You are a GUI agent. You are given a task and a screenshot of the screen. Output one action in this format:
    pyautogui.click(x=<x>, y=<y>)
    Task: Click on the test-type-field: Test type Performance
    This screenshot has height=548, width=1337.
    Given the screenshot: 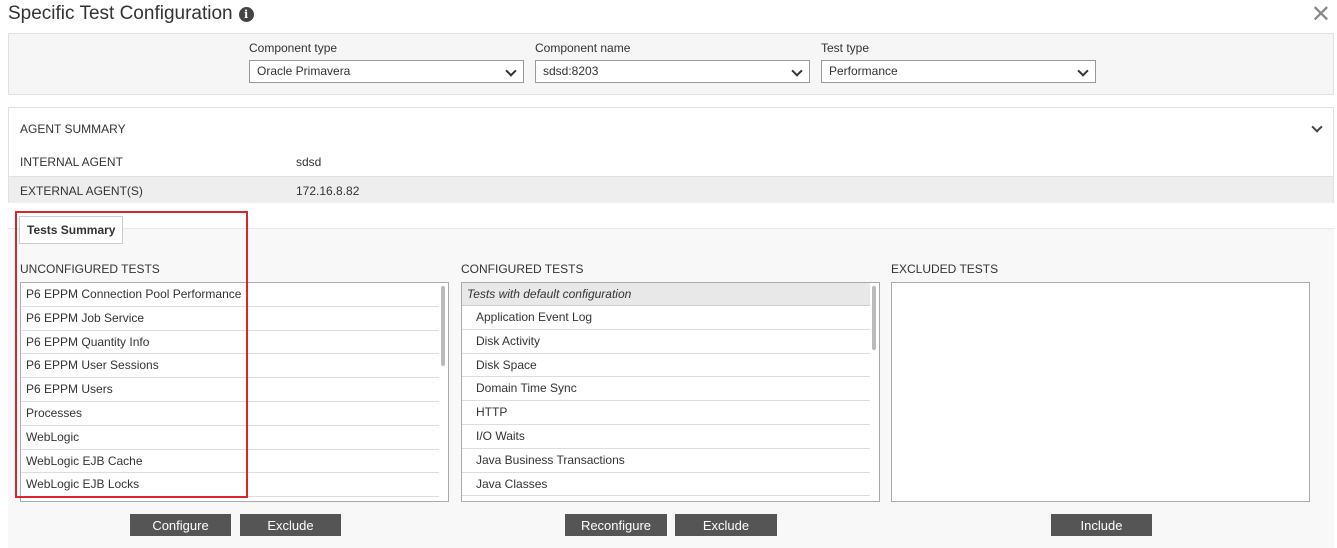 What is the action you would take?
    pyautogui.click(x=958, y=62)
    